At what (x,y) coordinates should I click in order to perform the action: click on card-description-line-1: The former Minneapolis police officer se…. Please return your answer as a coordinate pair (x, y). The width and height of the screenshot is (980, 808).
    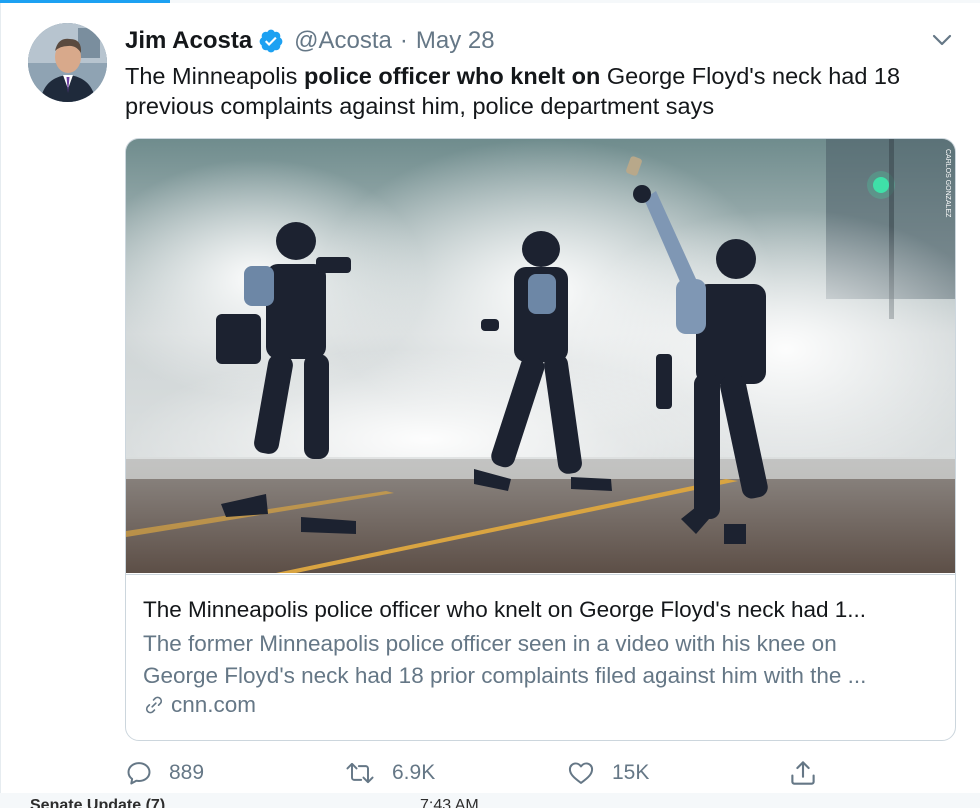
    Looking at the image, I should click on (490, 643).